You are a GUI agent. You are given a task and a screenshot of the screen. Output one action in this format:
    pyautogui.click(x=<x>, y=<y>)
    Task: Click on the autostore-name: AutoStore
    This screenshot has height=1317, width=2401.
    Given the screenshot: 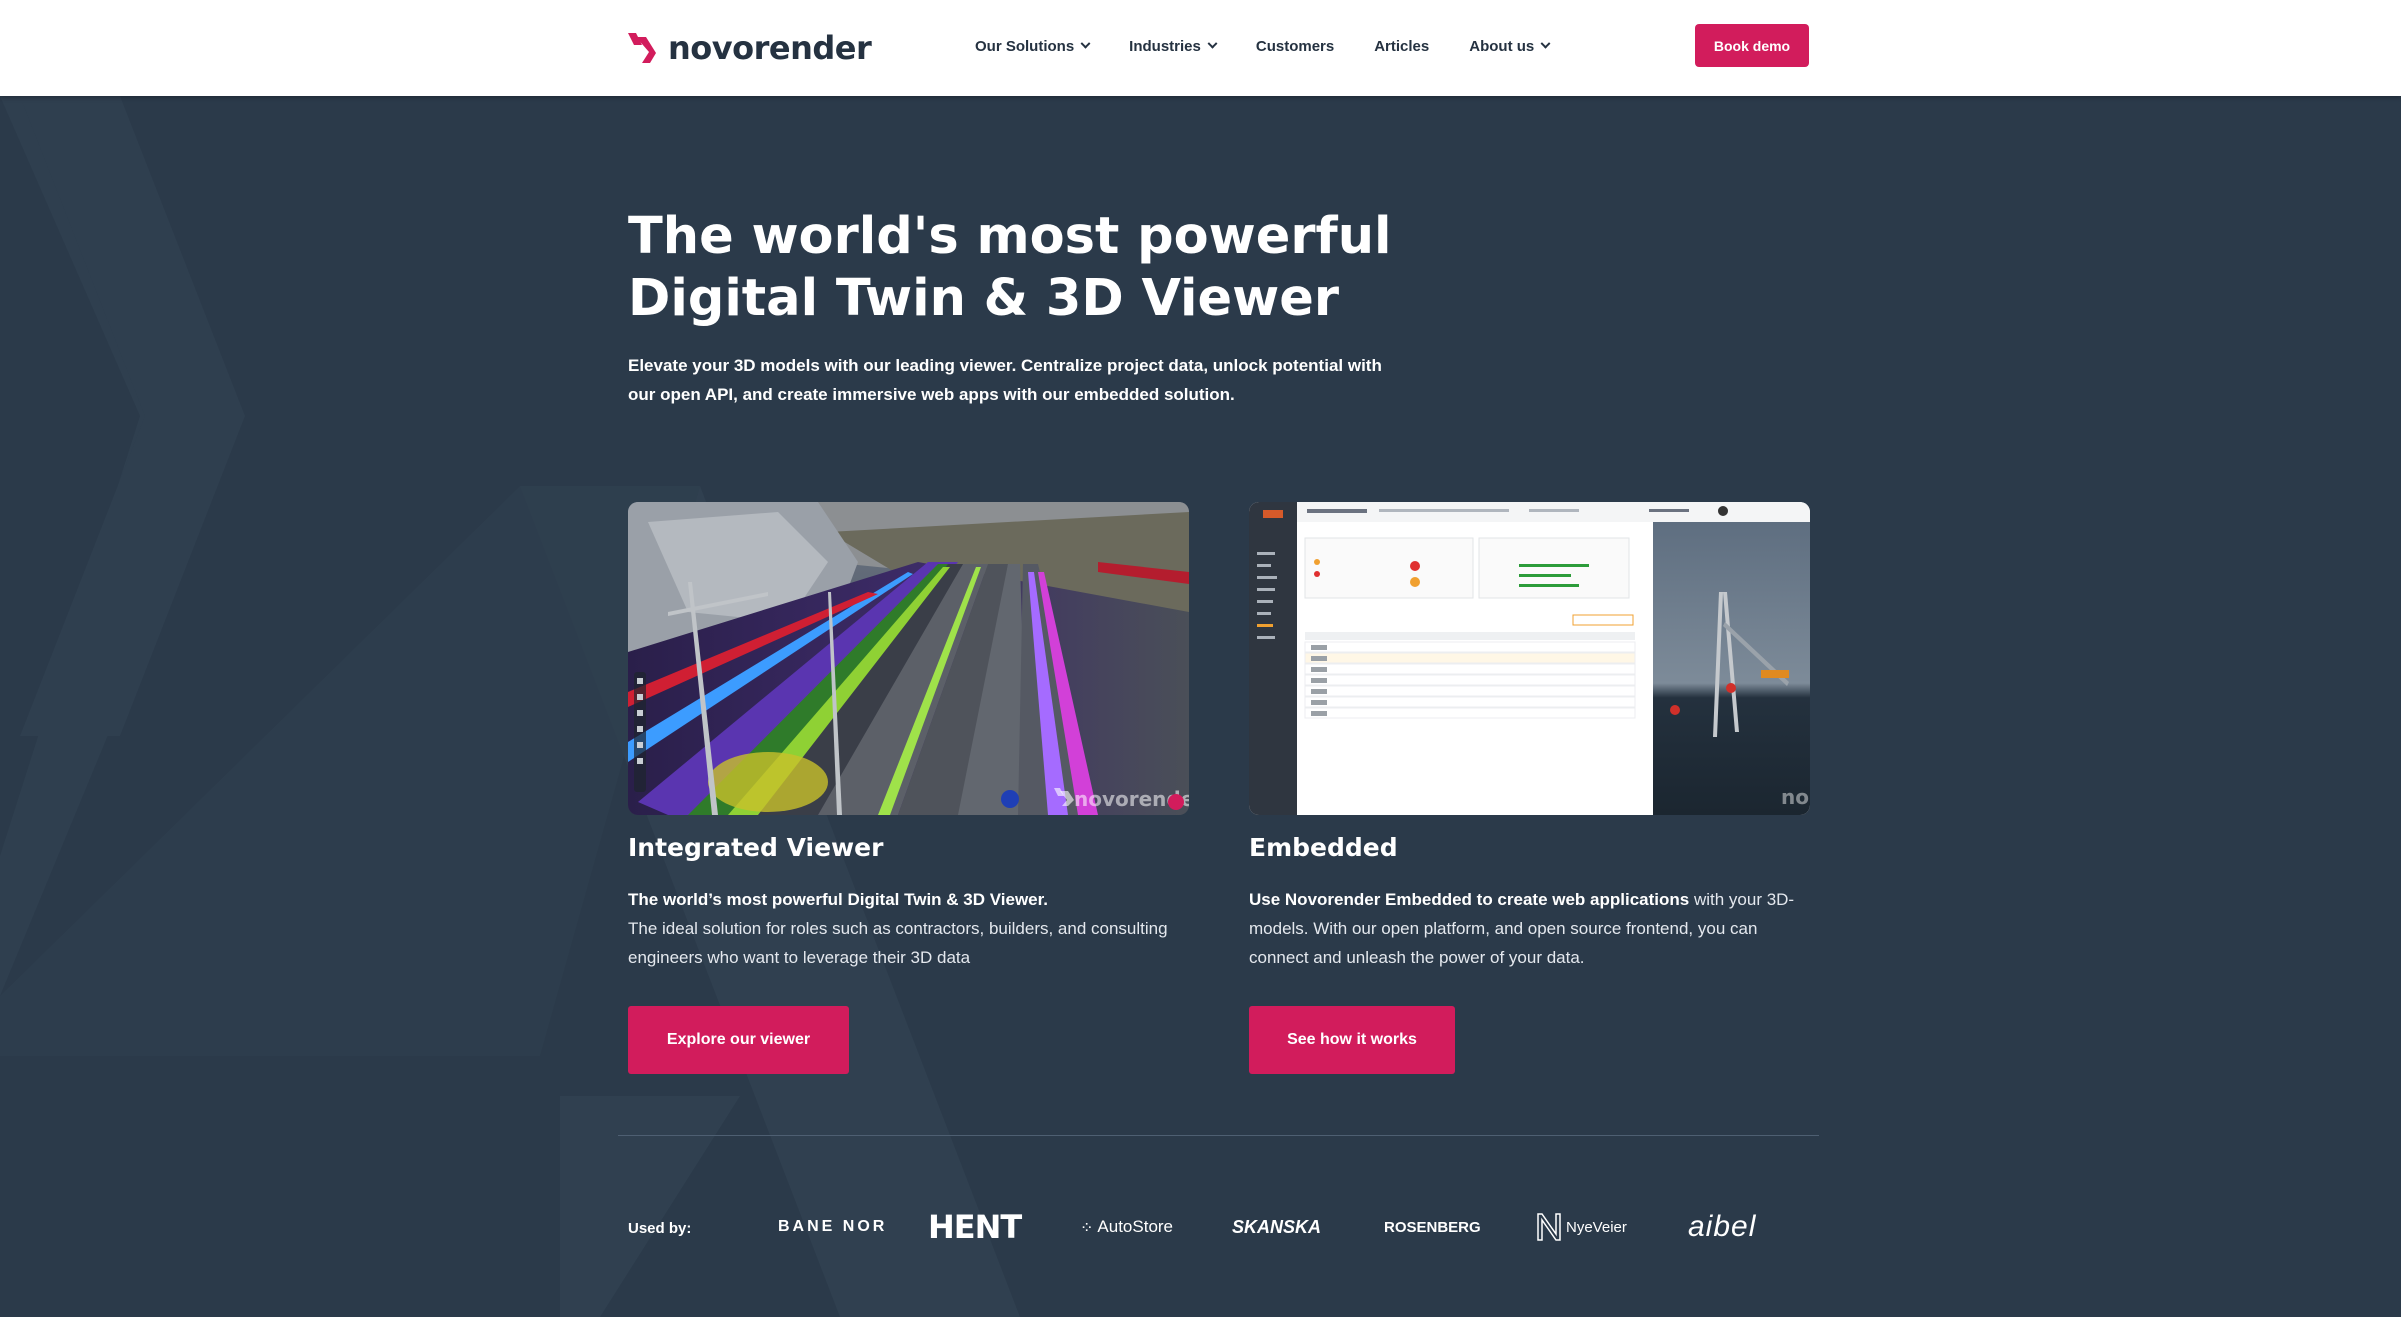 What is the action you would take?
    pyautogui.click(x=1135, y=1226)
    